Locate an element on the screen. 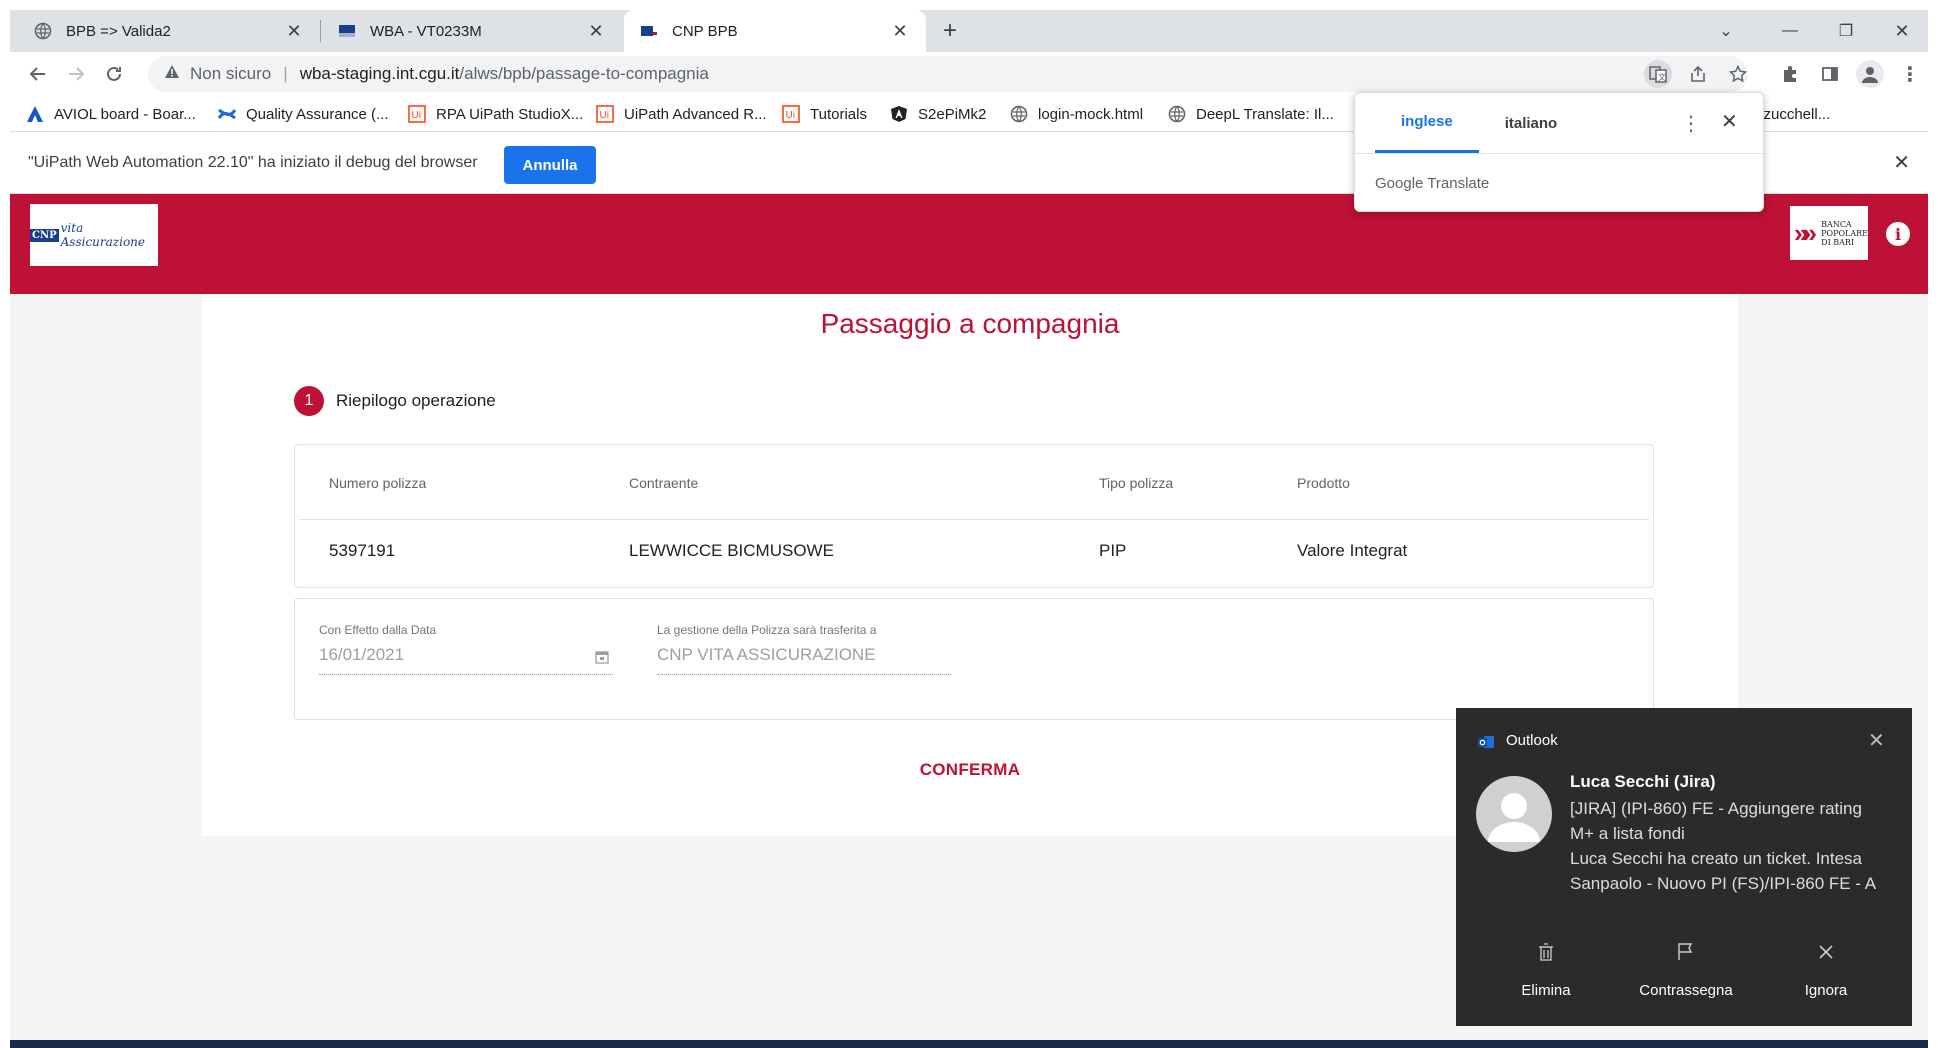 This screenshot has width=1938, height=1048. calendar-icon is located at coordinates (602, 659).